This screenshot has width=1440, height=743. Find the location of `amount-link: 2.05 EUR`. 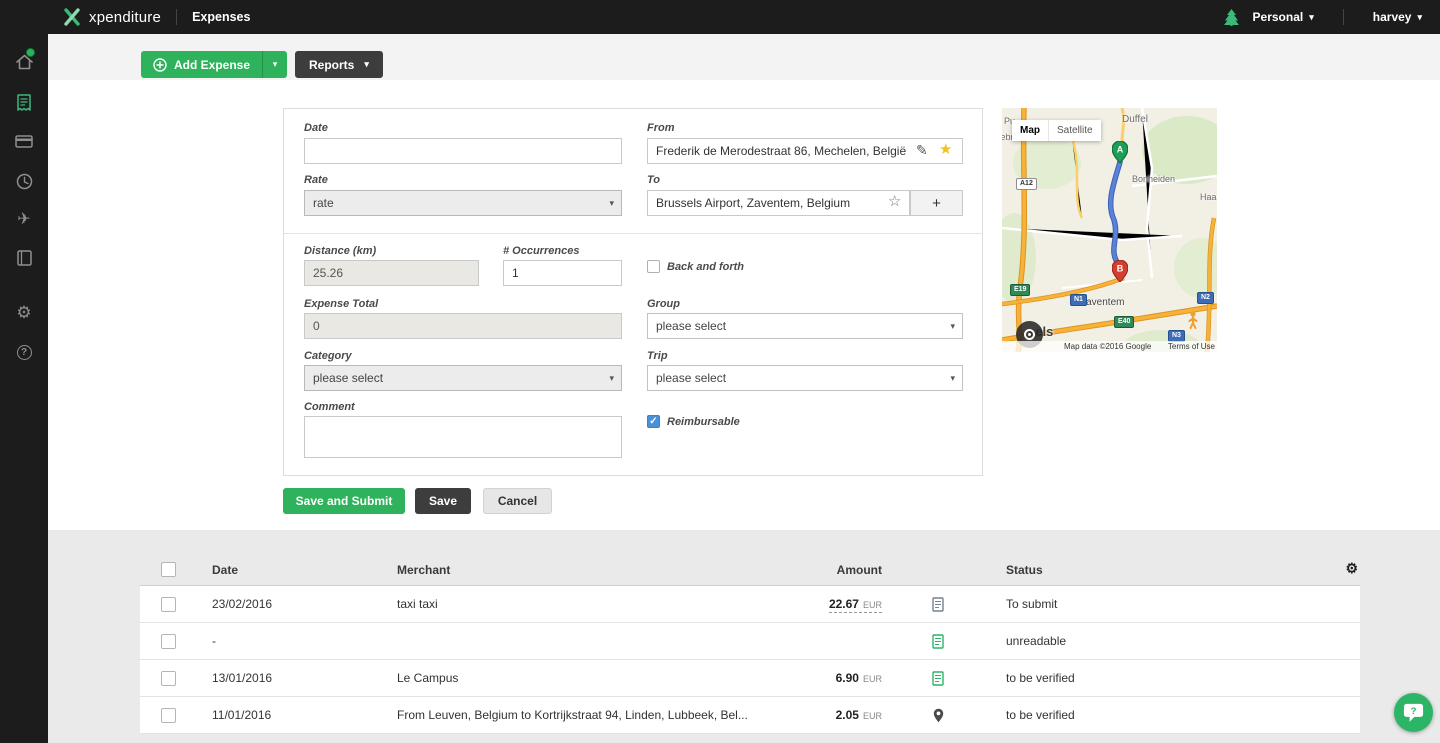

amount-link: 2.05 EUR is located at coordinates (859, 715).